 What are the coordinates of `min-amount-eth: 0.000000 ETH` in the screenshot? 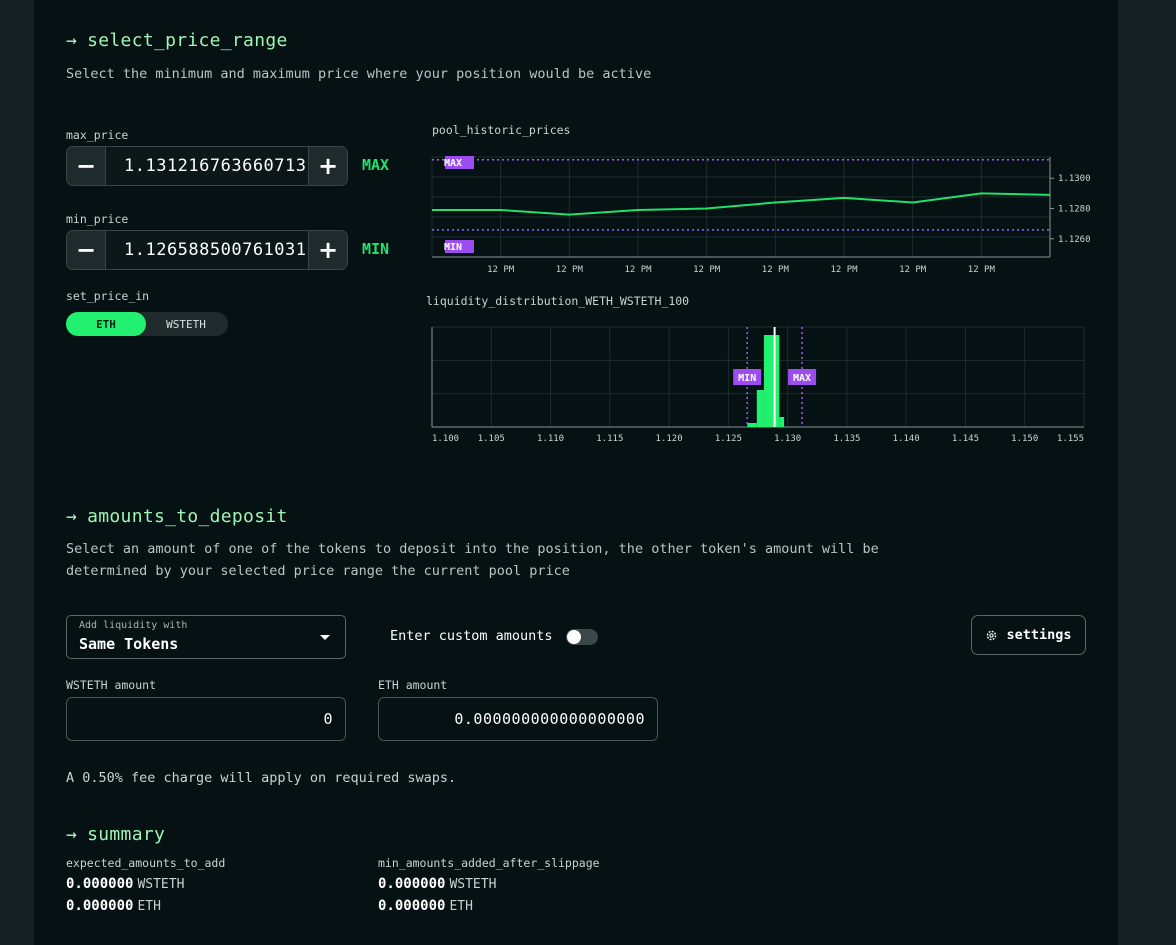 It's located at (425, 906).